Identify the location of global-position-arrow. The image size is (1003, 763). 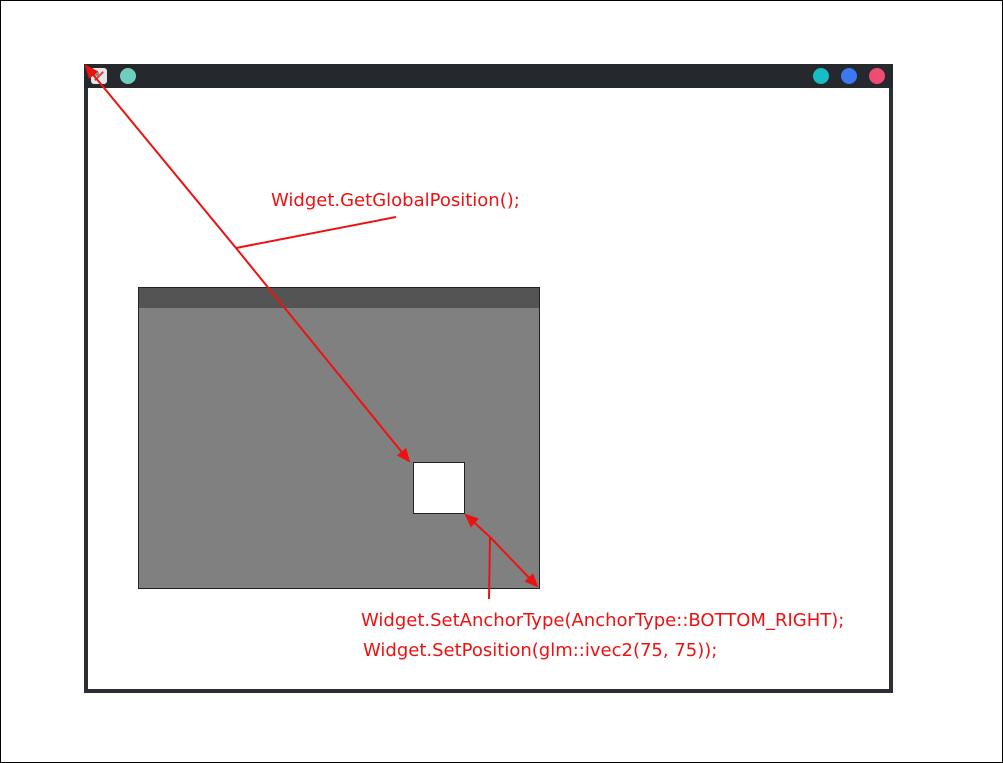
(160, 156).